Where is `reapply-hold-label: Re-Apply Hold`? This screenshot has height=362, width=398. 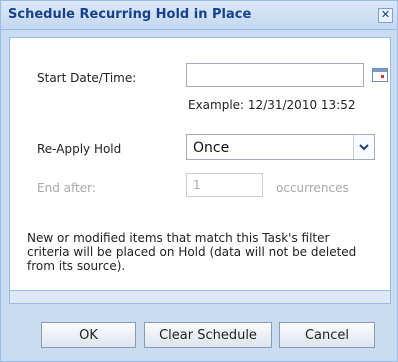 reapply-hold-label: Re-Apply Hold is located at coordinates (79, 149).